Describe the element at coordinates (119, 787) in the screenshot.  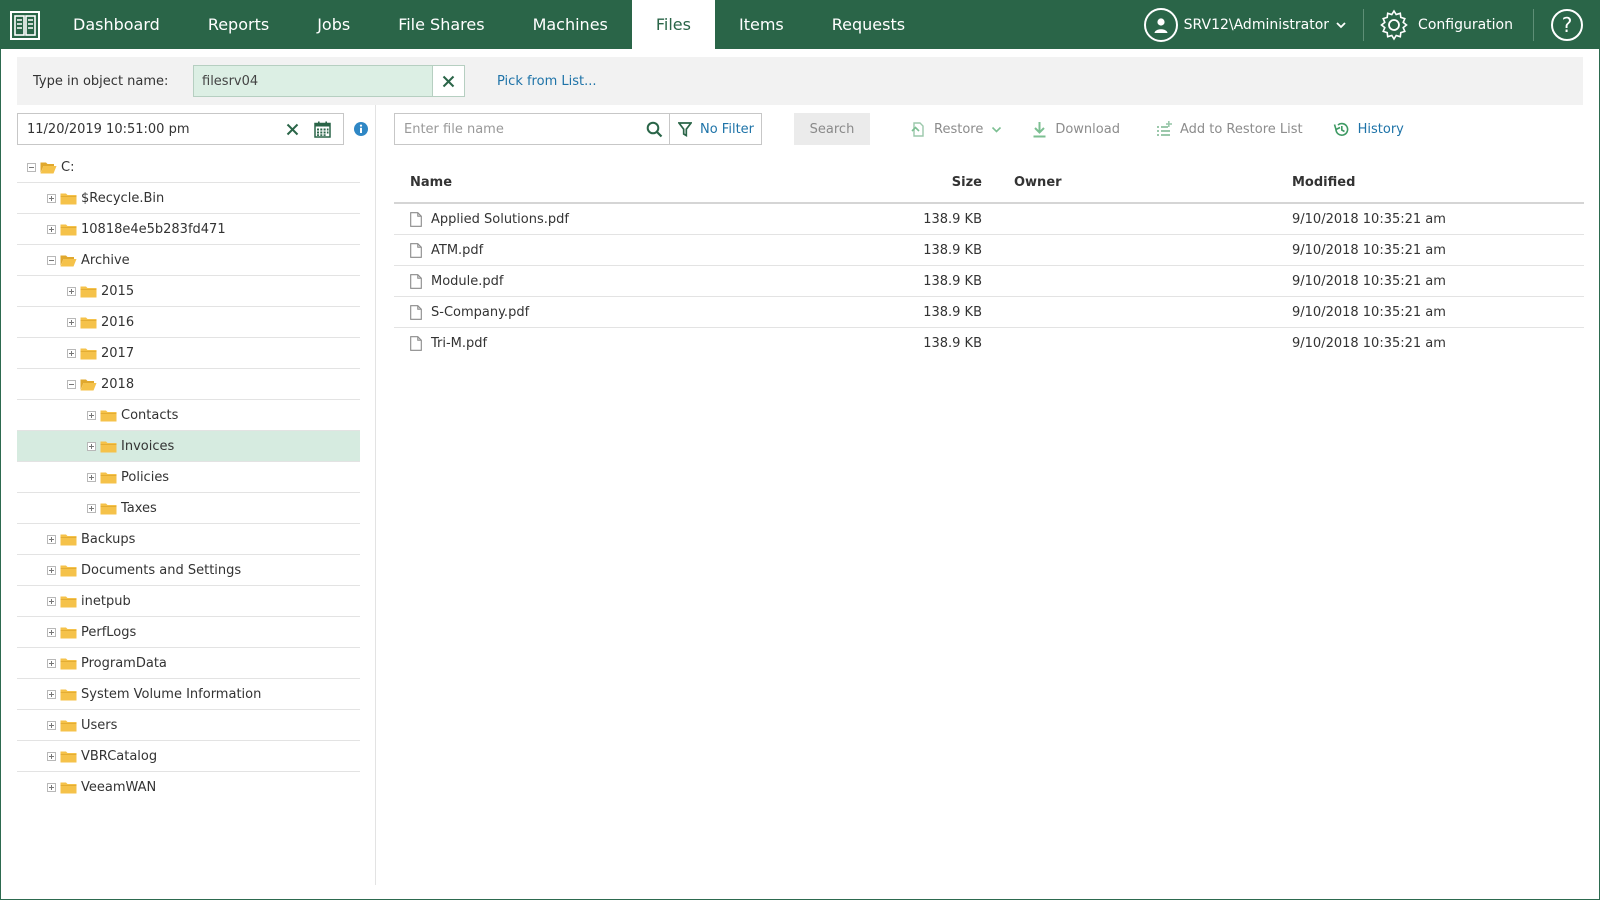
I see `tree-item-label: VeeamWAN` at that location.